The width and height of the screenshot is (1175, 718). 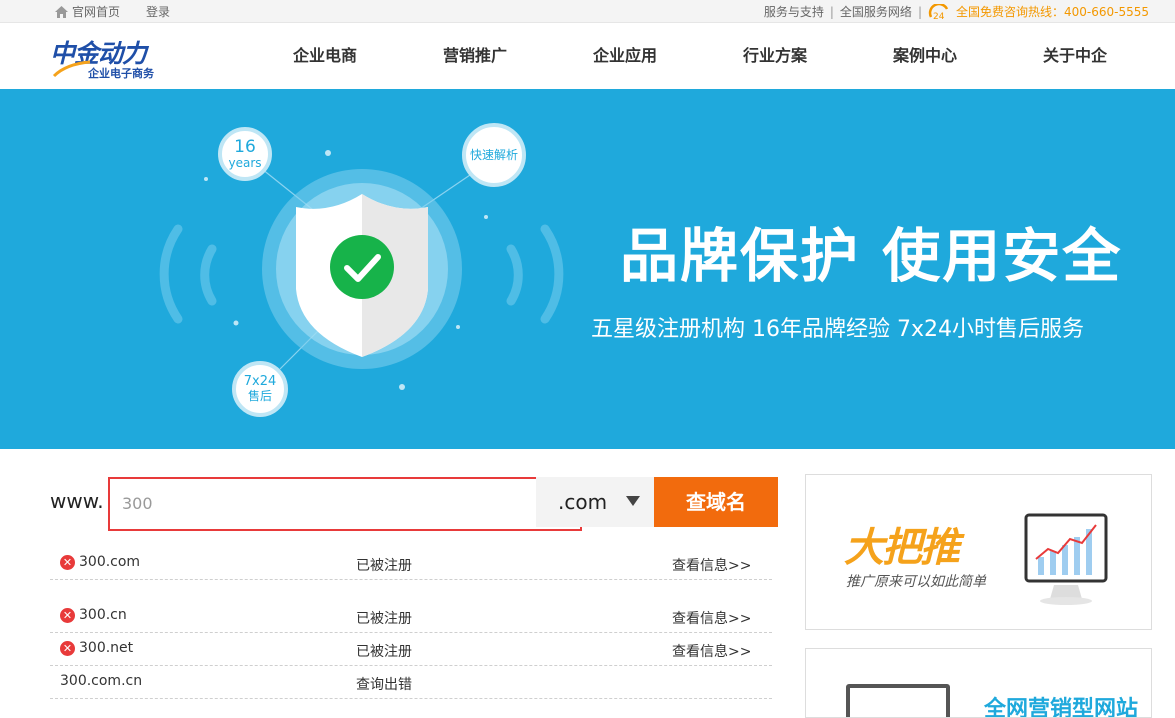 What do you see at coordinates (245, 163) in the screenshot?
I see `badge-years-unit: years` at bounding box center [245, 163].